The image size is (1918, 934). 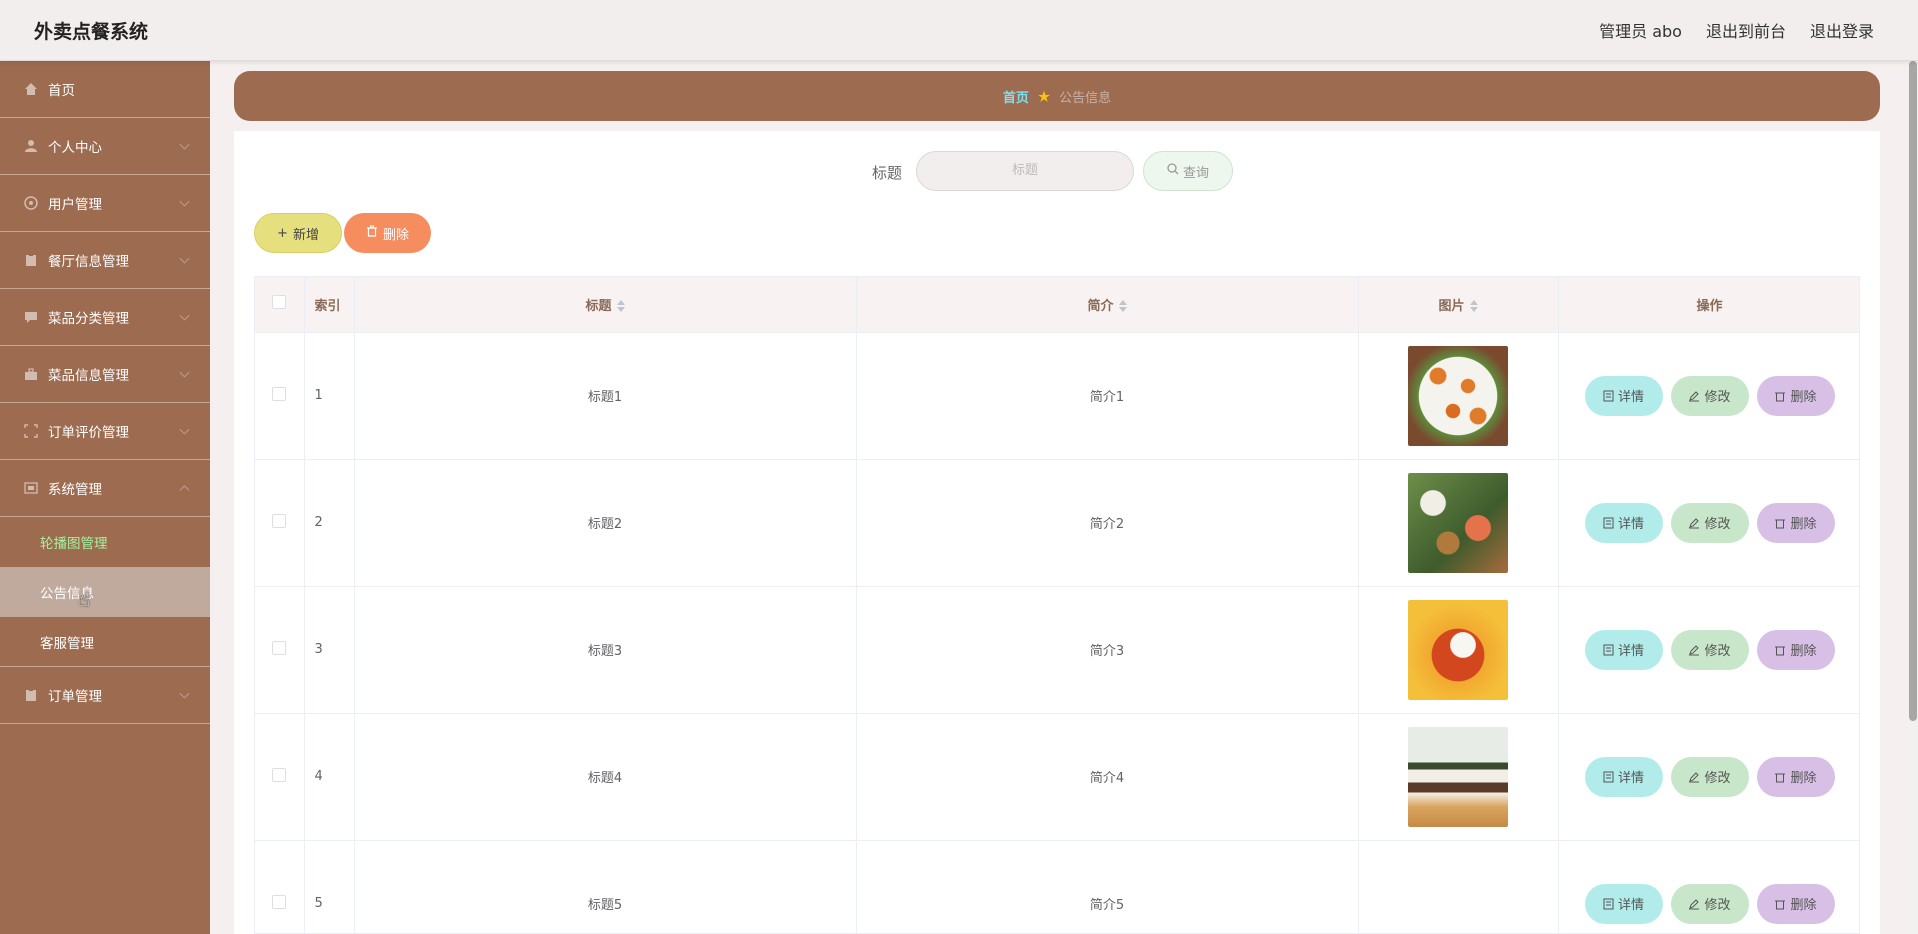 What do you see at coordinates (105, 374) in the screenshot?
I see `sidebar-item-dish-info: 菜品信息管理` at bounding box center [105, 374].